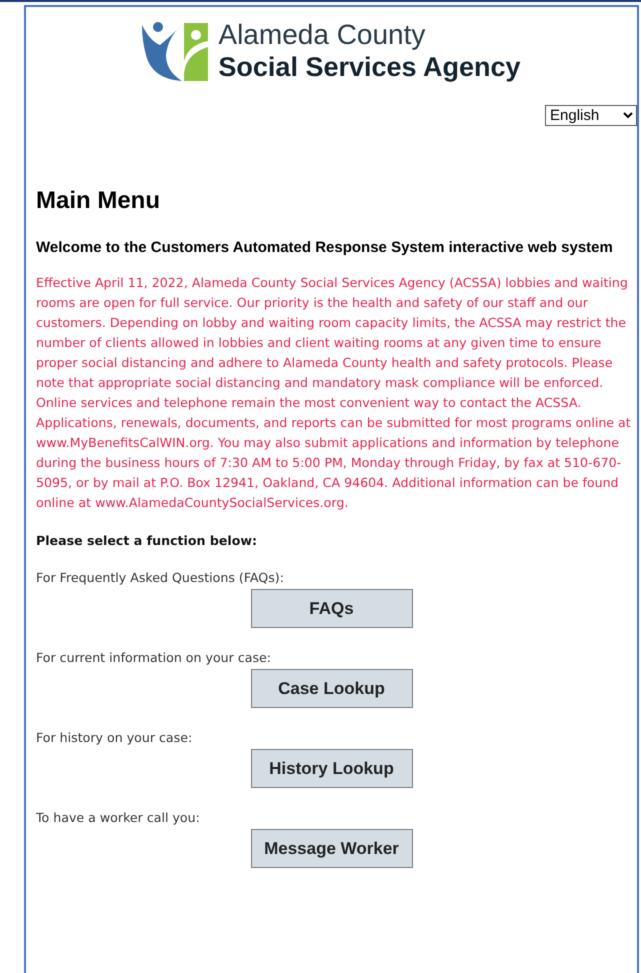  What do you see at coordinates (115, 737) in the screenshot?
I see `function-label: For history on your case:` at bounding box center [115, 737].